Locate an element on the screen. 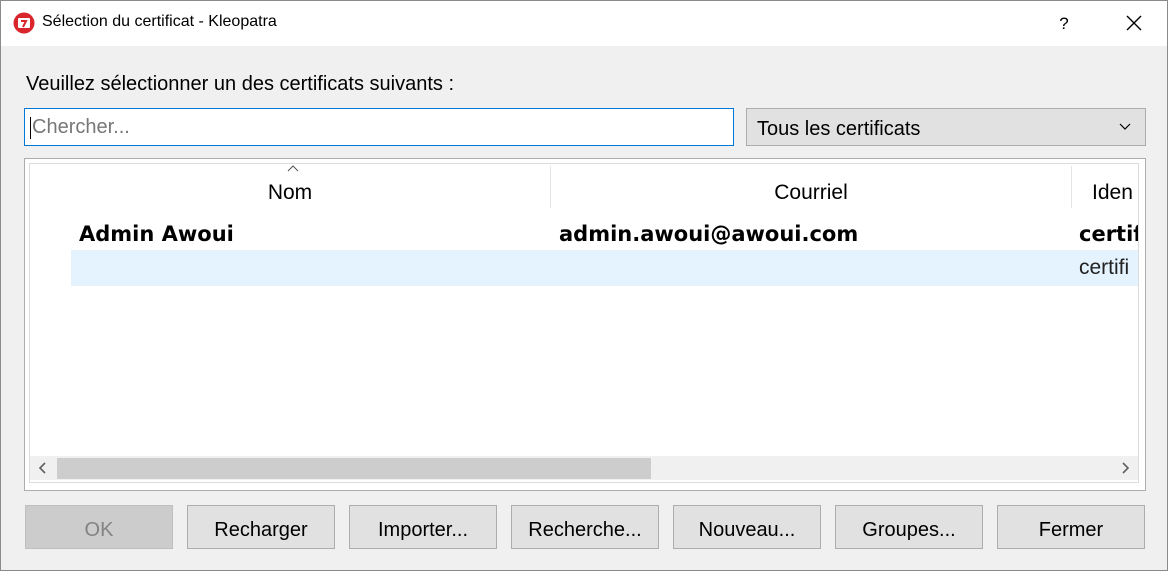  table-header: Nom Courriel Iden is located at coordinates (584, 188).